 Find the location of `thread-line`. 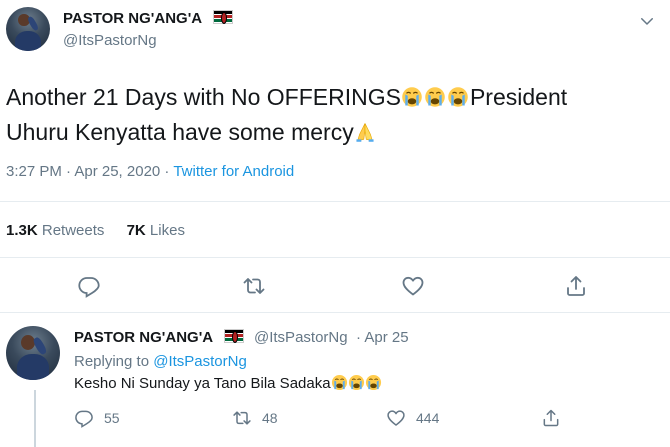

thread-line is located at coordinates (35, 418).